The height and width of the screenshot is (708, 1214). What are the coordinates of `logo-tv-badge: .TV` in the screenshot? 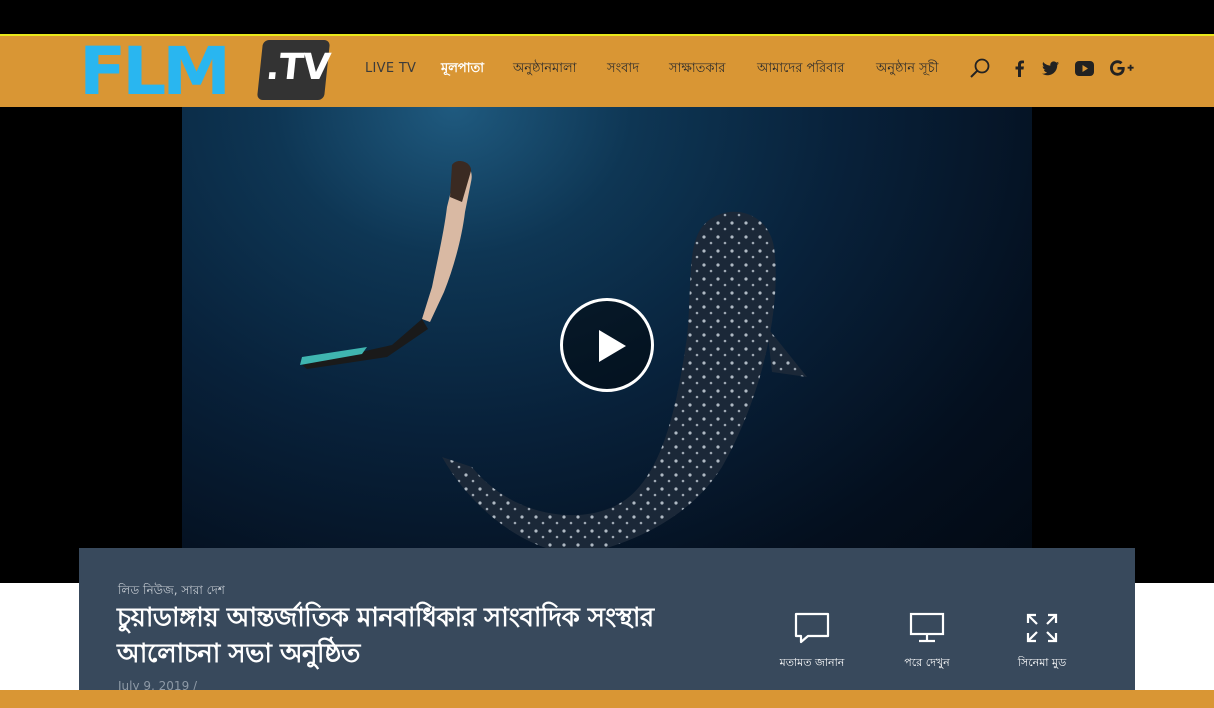 It's located at (294, 70).